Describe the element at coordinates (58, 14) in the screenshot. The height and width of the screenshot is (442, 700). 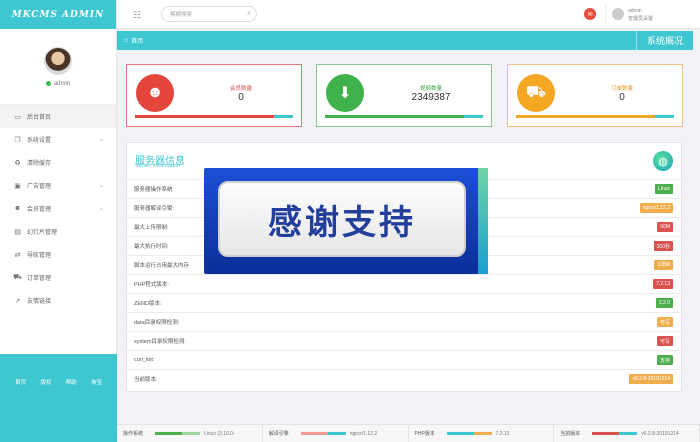
I see `brand-logo: MKCMS ADMIN` at that location.